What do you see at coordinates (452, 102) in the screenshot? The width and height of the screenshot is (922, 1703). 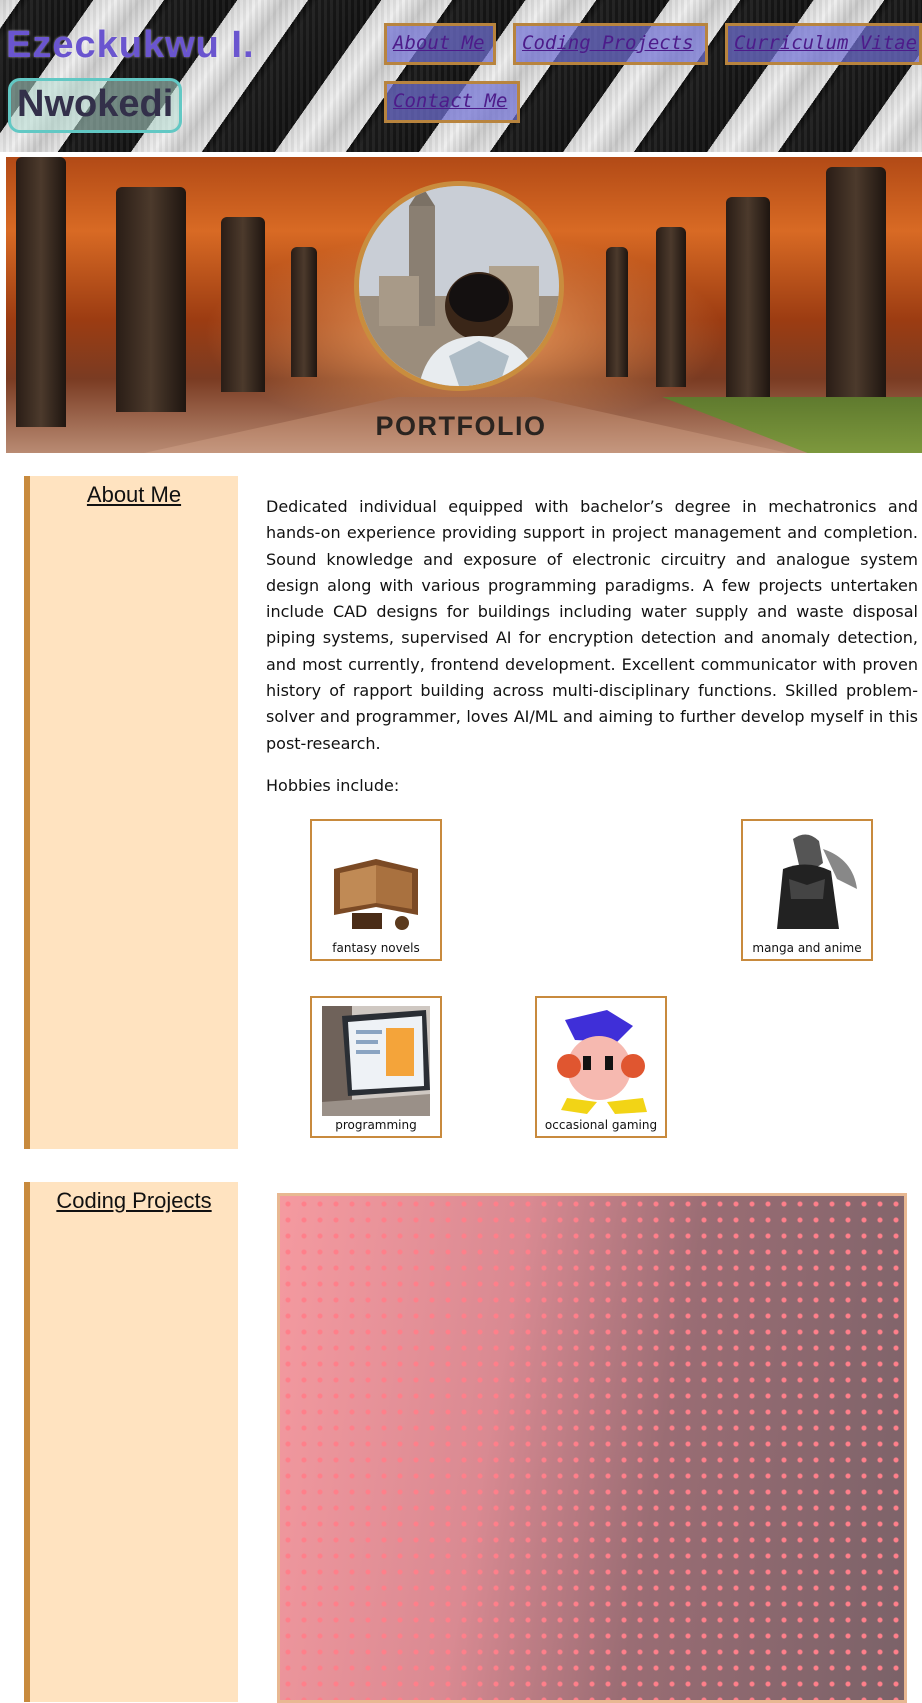 I see `nav-contact-me: Contact Me` at bounding box center [452, 102].